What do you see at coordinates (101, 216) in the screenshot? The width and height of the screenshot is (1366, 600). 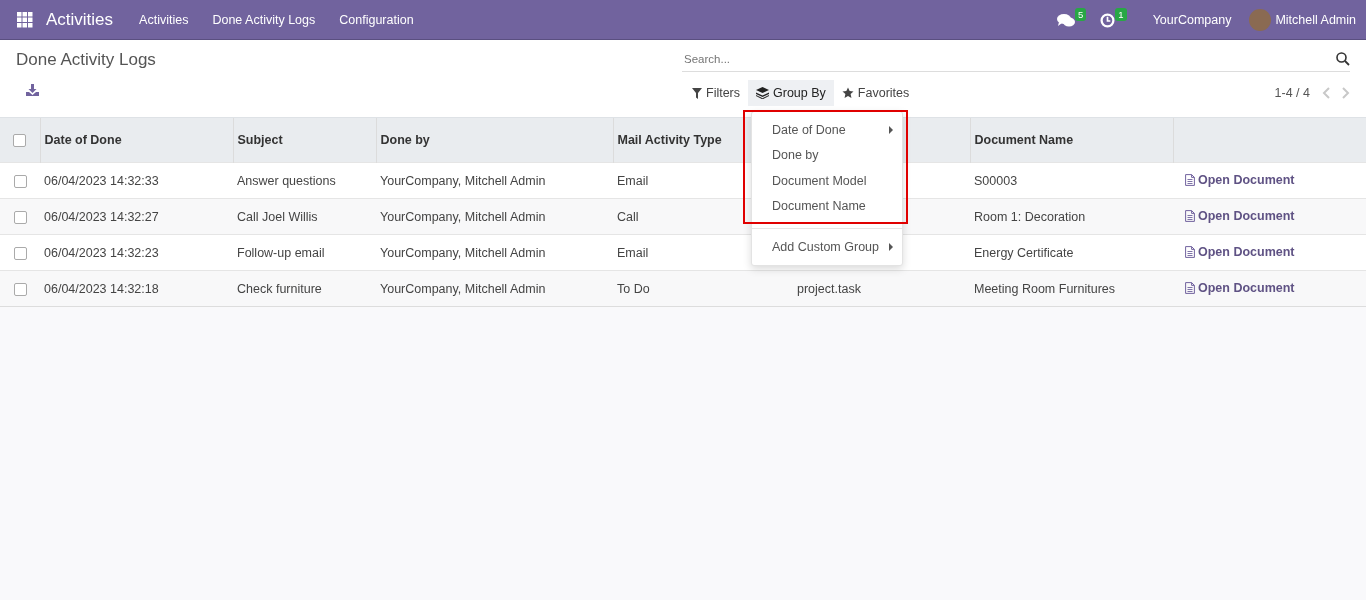 I see `table-cell: 06/04/2023 14:32:27` at bounding box center [101, 216].